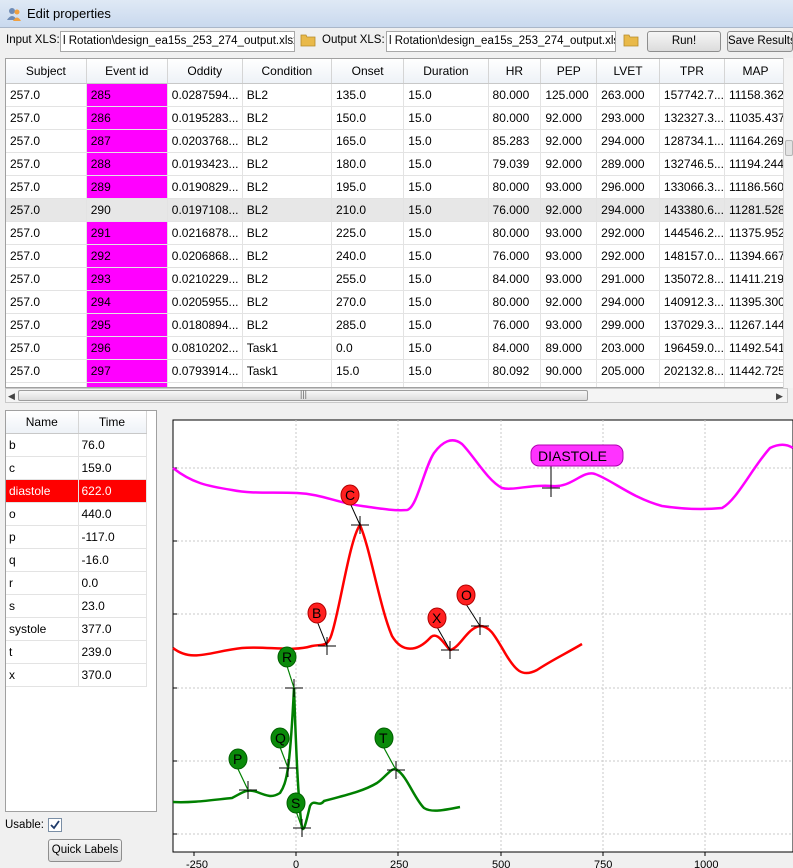  Describe the element at coordinates (368, 118) in the screenshot. I see `table-cell: 150.0` at that location.